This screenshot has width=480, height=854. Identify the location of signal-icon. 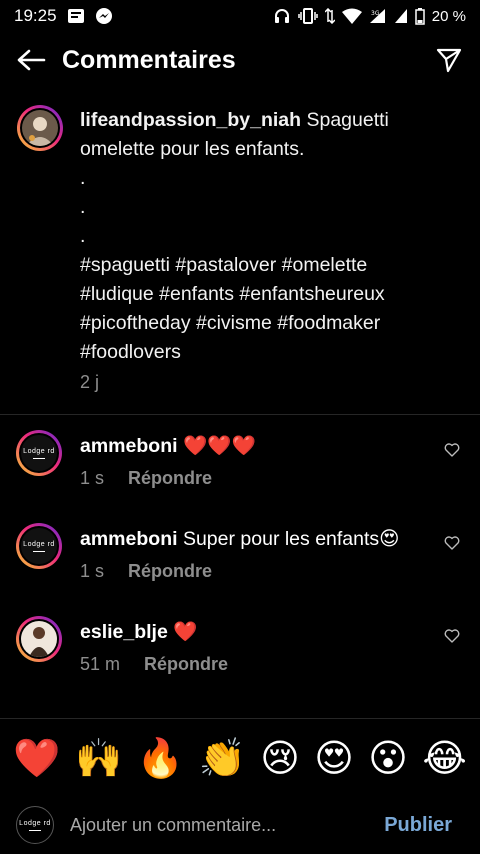
(401, 16).